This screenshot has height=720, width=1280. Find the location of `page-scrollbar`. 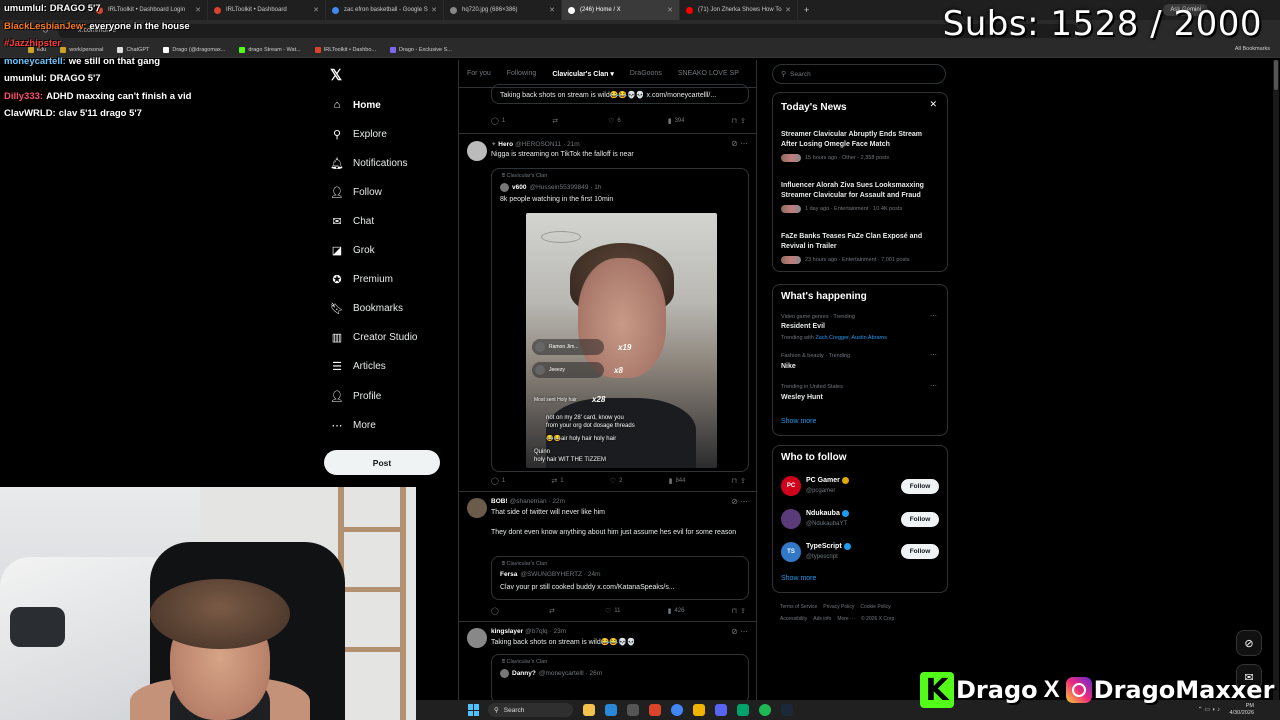

page-scrollbar is located at coordinates (1276, 380).